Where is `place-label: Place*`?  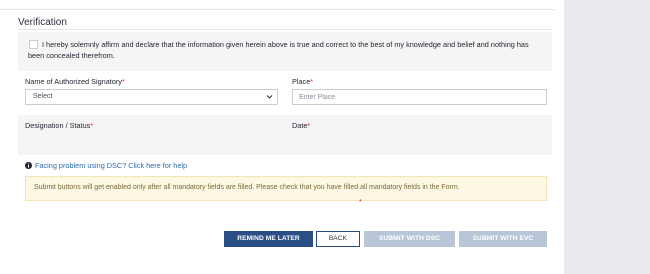 place-label: Place* is located at coordinates (302, 81).